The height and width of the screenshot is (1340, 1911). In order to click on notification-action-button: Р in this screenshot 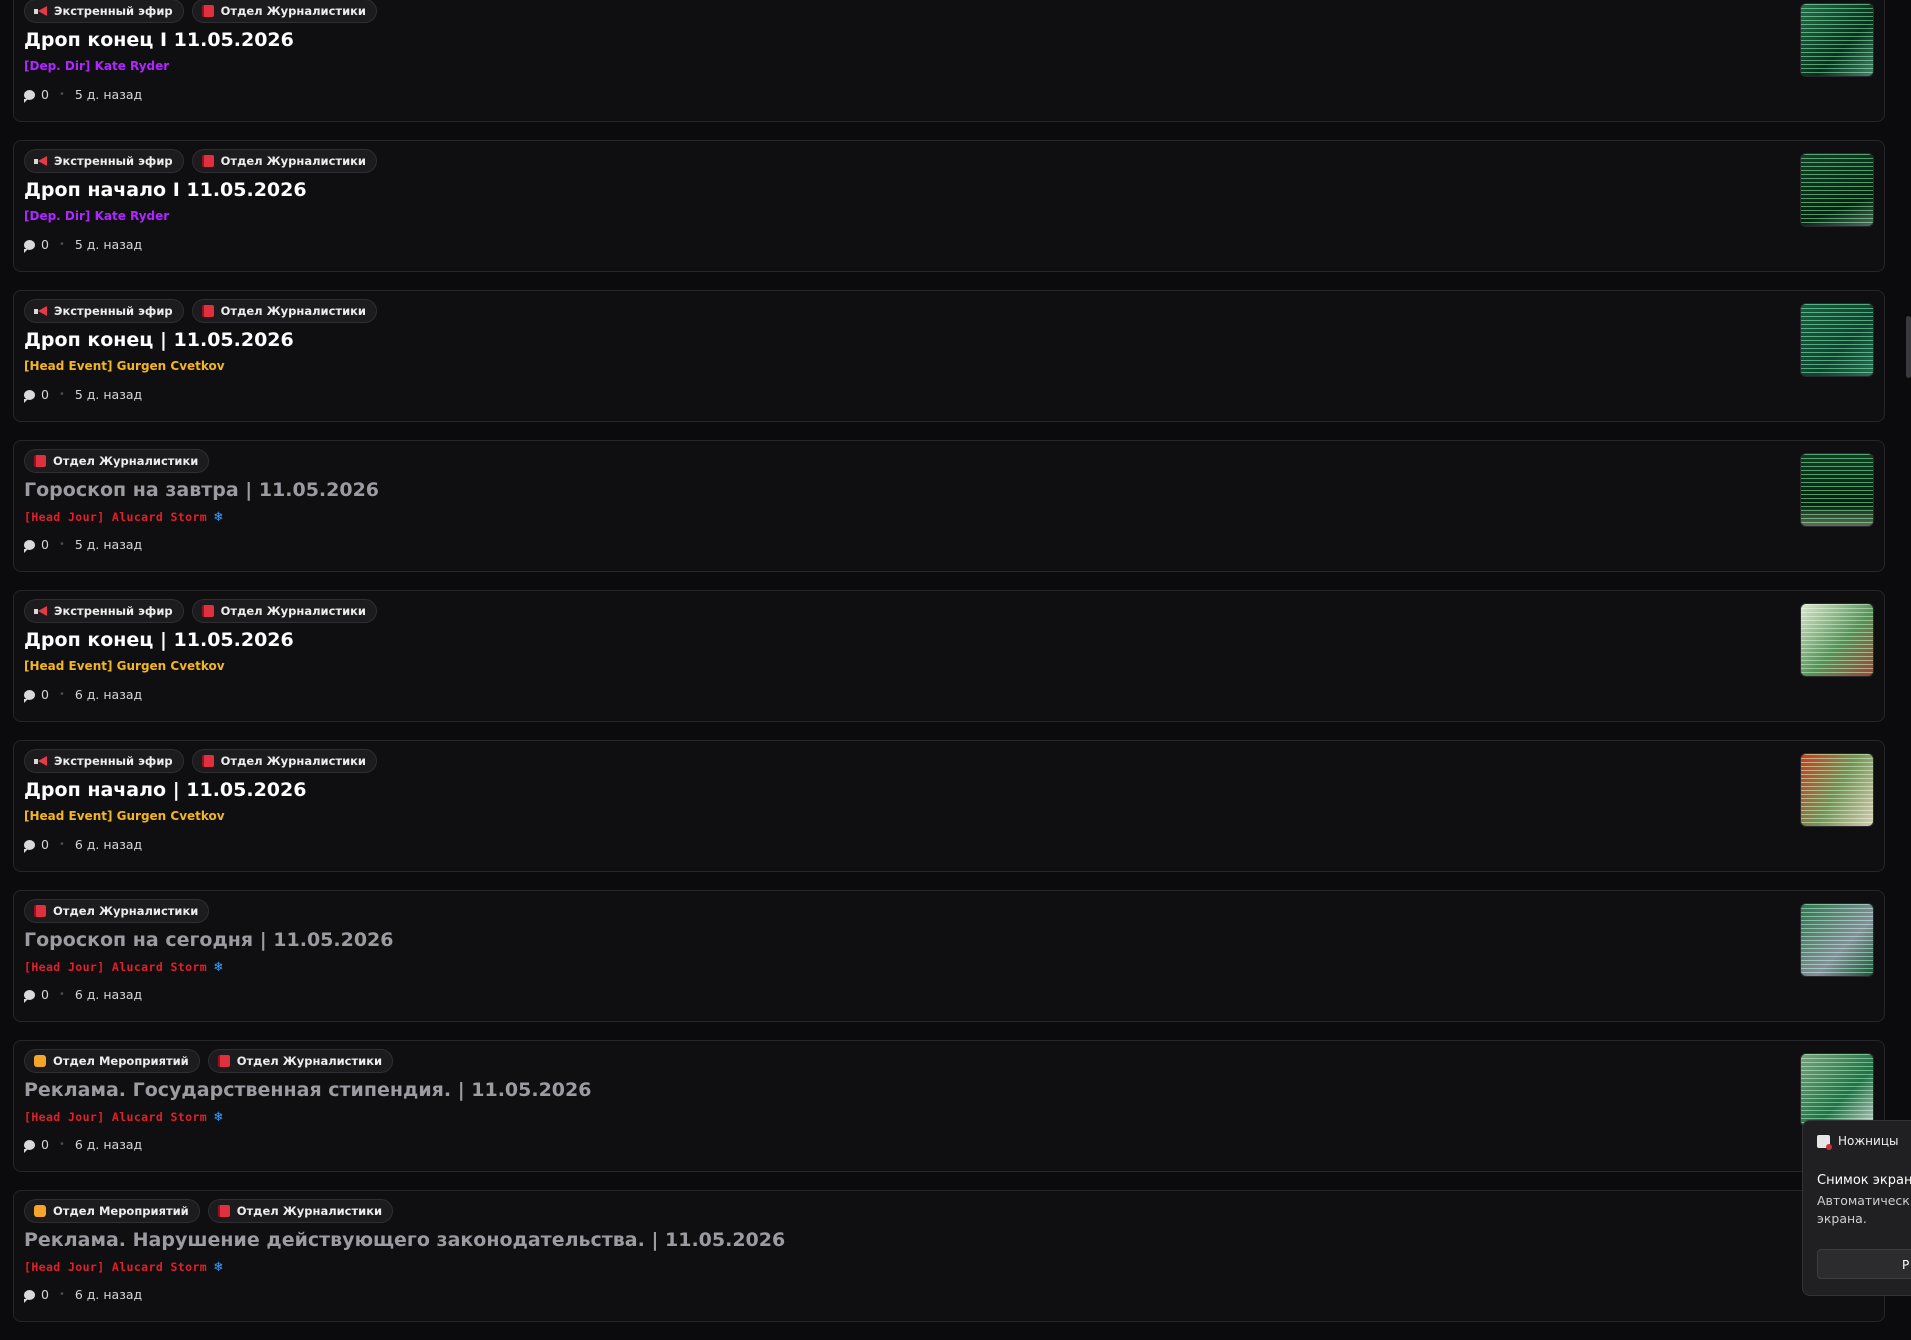, I will do `click(1864, 1264)`.